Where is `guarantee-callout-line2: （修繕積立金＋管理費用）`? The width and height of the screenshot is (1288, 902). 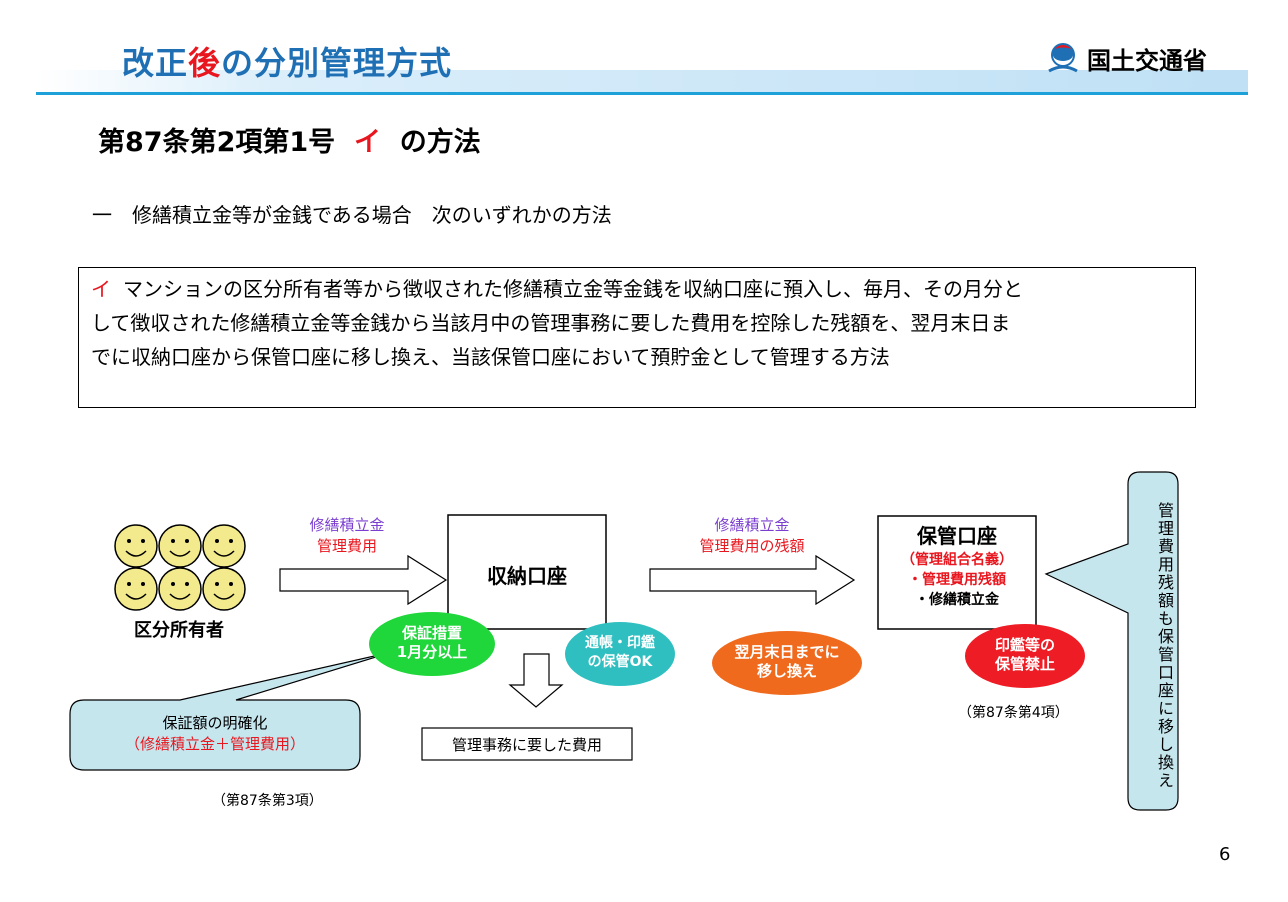 guarantee-callout-line2: （修繕積立金＋管理費用） is located at coordinates (214, 744).